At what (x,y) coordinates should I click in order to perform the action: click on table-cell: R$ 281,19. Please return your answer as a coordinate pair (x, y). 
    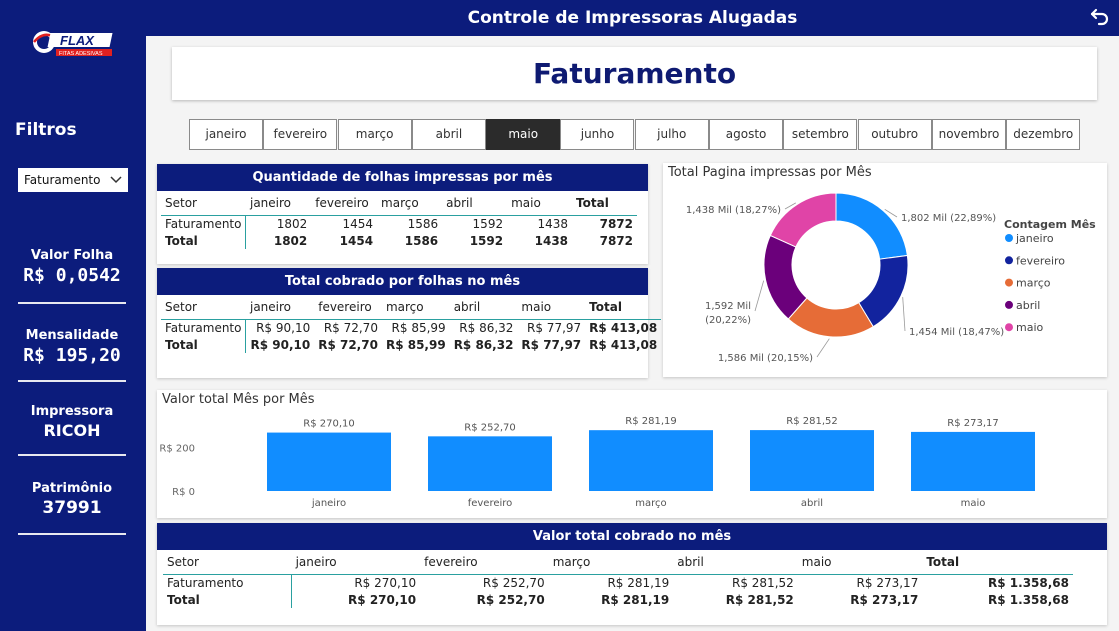
    Looking at the image, I should click on (635, 599).